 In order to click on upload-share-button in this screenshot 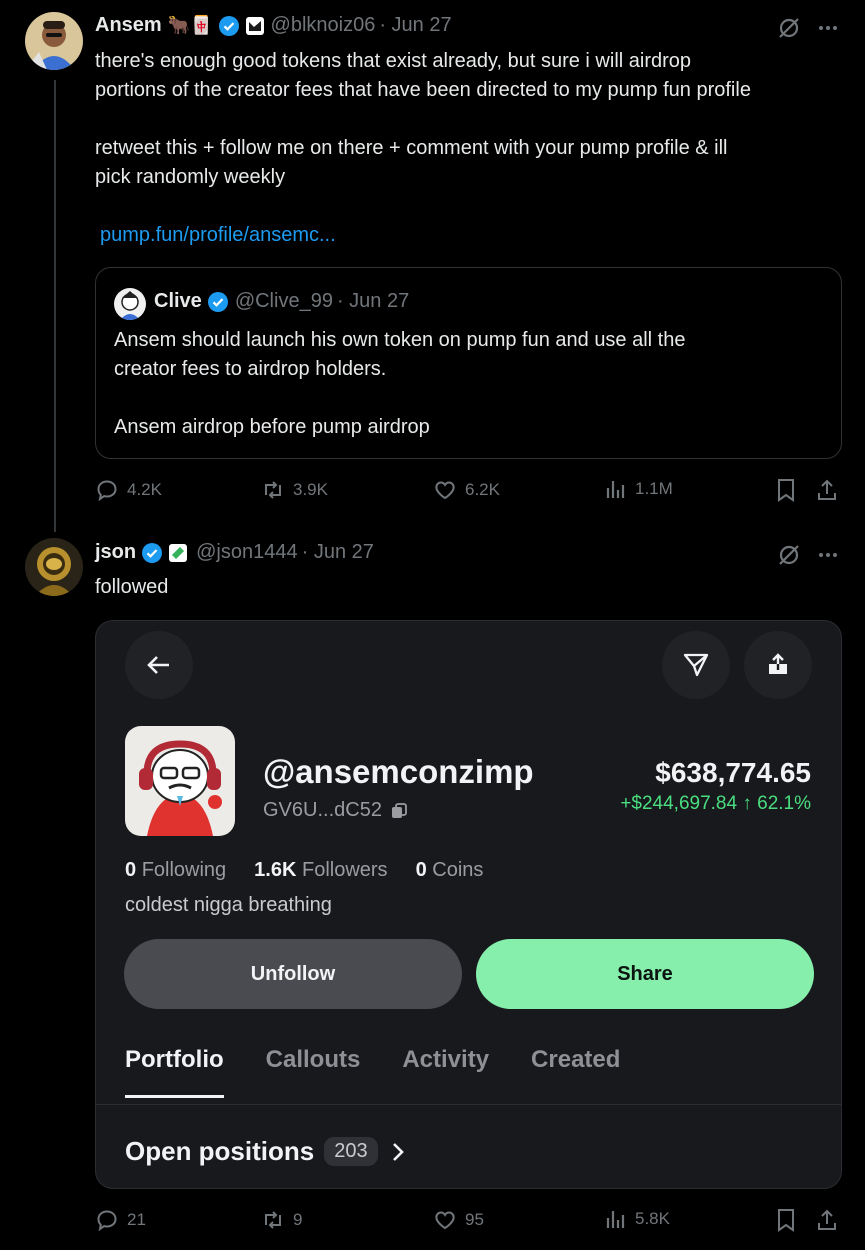, I will do `click(778, 665)`.